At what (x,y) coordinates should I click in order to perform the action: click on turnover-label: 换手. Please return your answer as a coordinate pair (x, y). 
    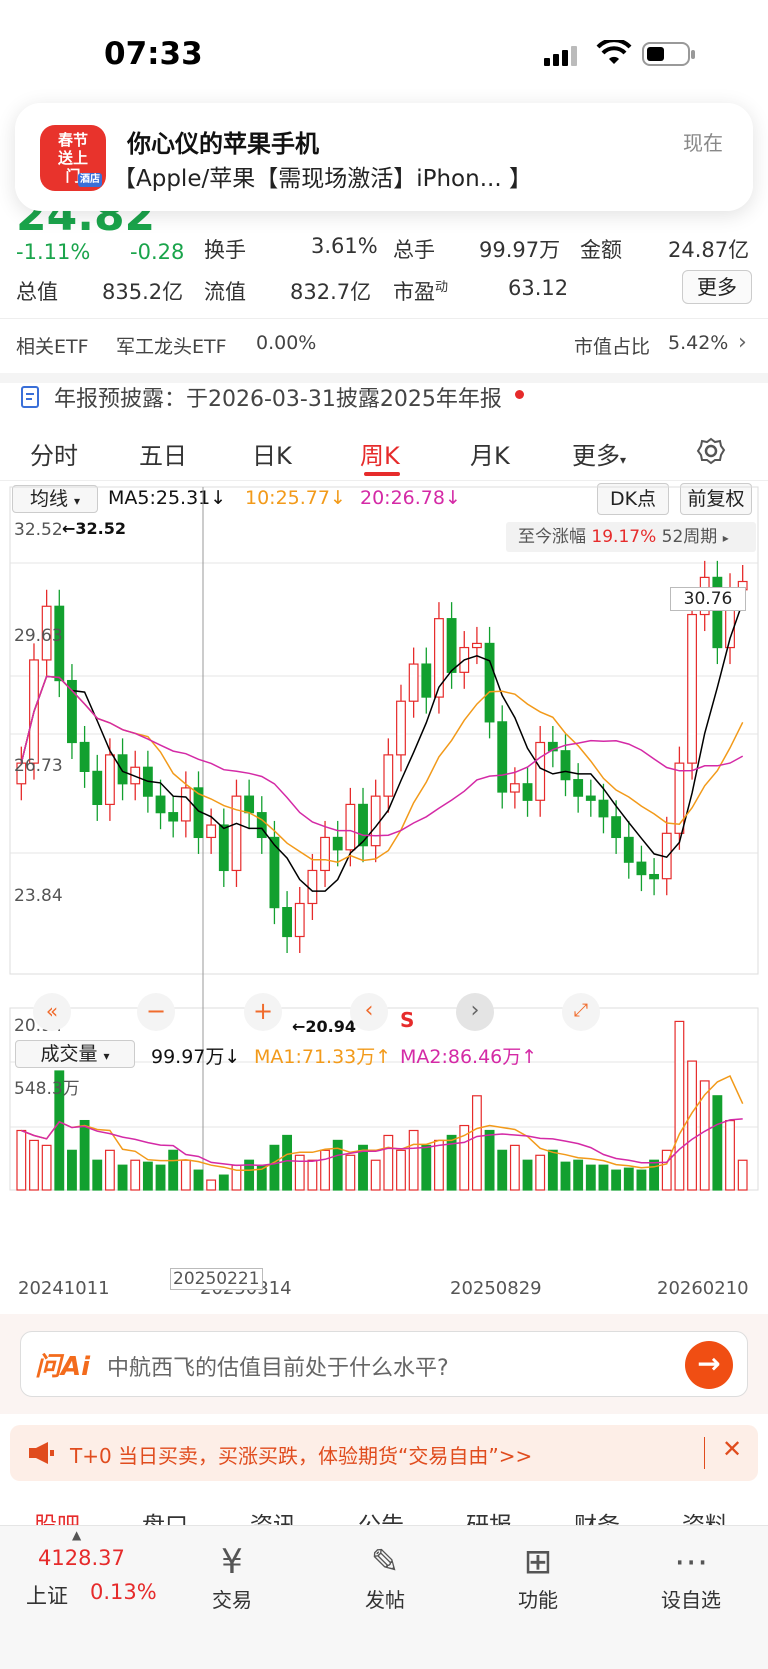
    Looking at the image, I should click on (225, 250).